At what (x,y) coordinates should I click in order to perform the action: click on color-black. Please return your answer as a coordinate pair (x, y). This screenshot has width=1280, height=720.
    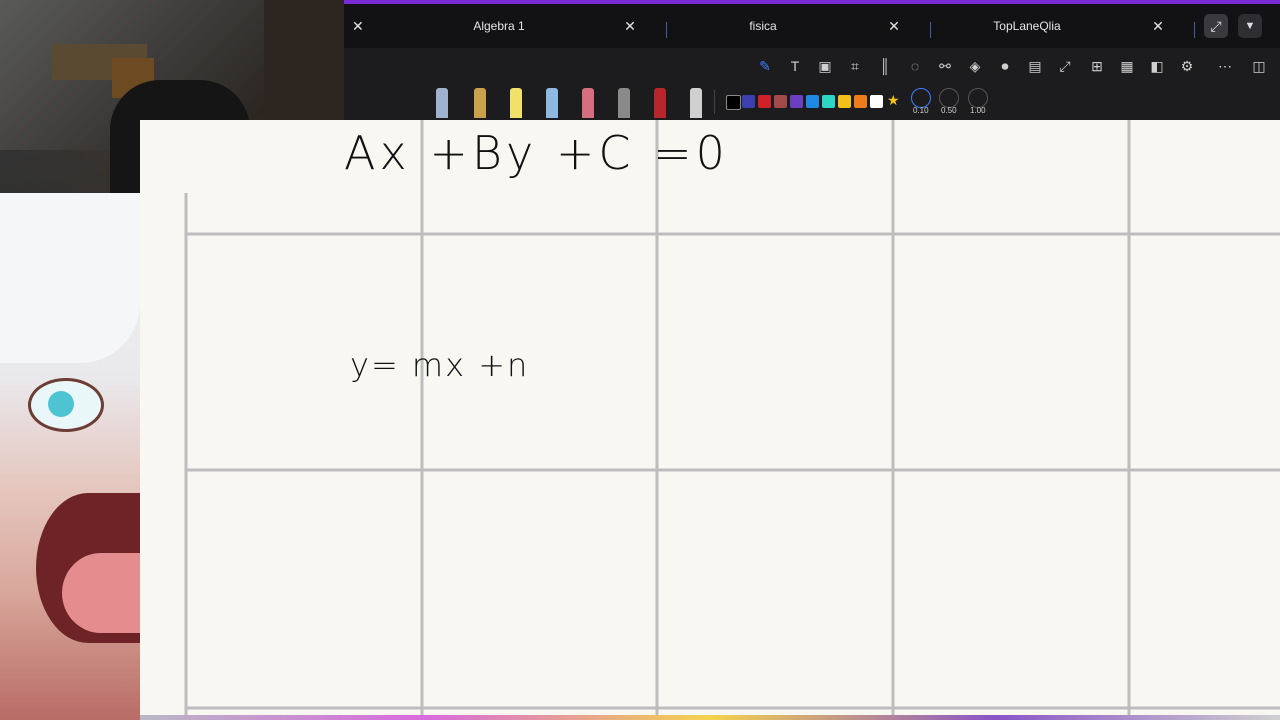
    Looking at the image, I should click on (733, 102).